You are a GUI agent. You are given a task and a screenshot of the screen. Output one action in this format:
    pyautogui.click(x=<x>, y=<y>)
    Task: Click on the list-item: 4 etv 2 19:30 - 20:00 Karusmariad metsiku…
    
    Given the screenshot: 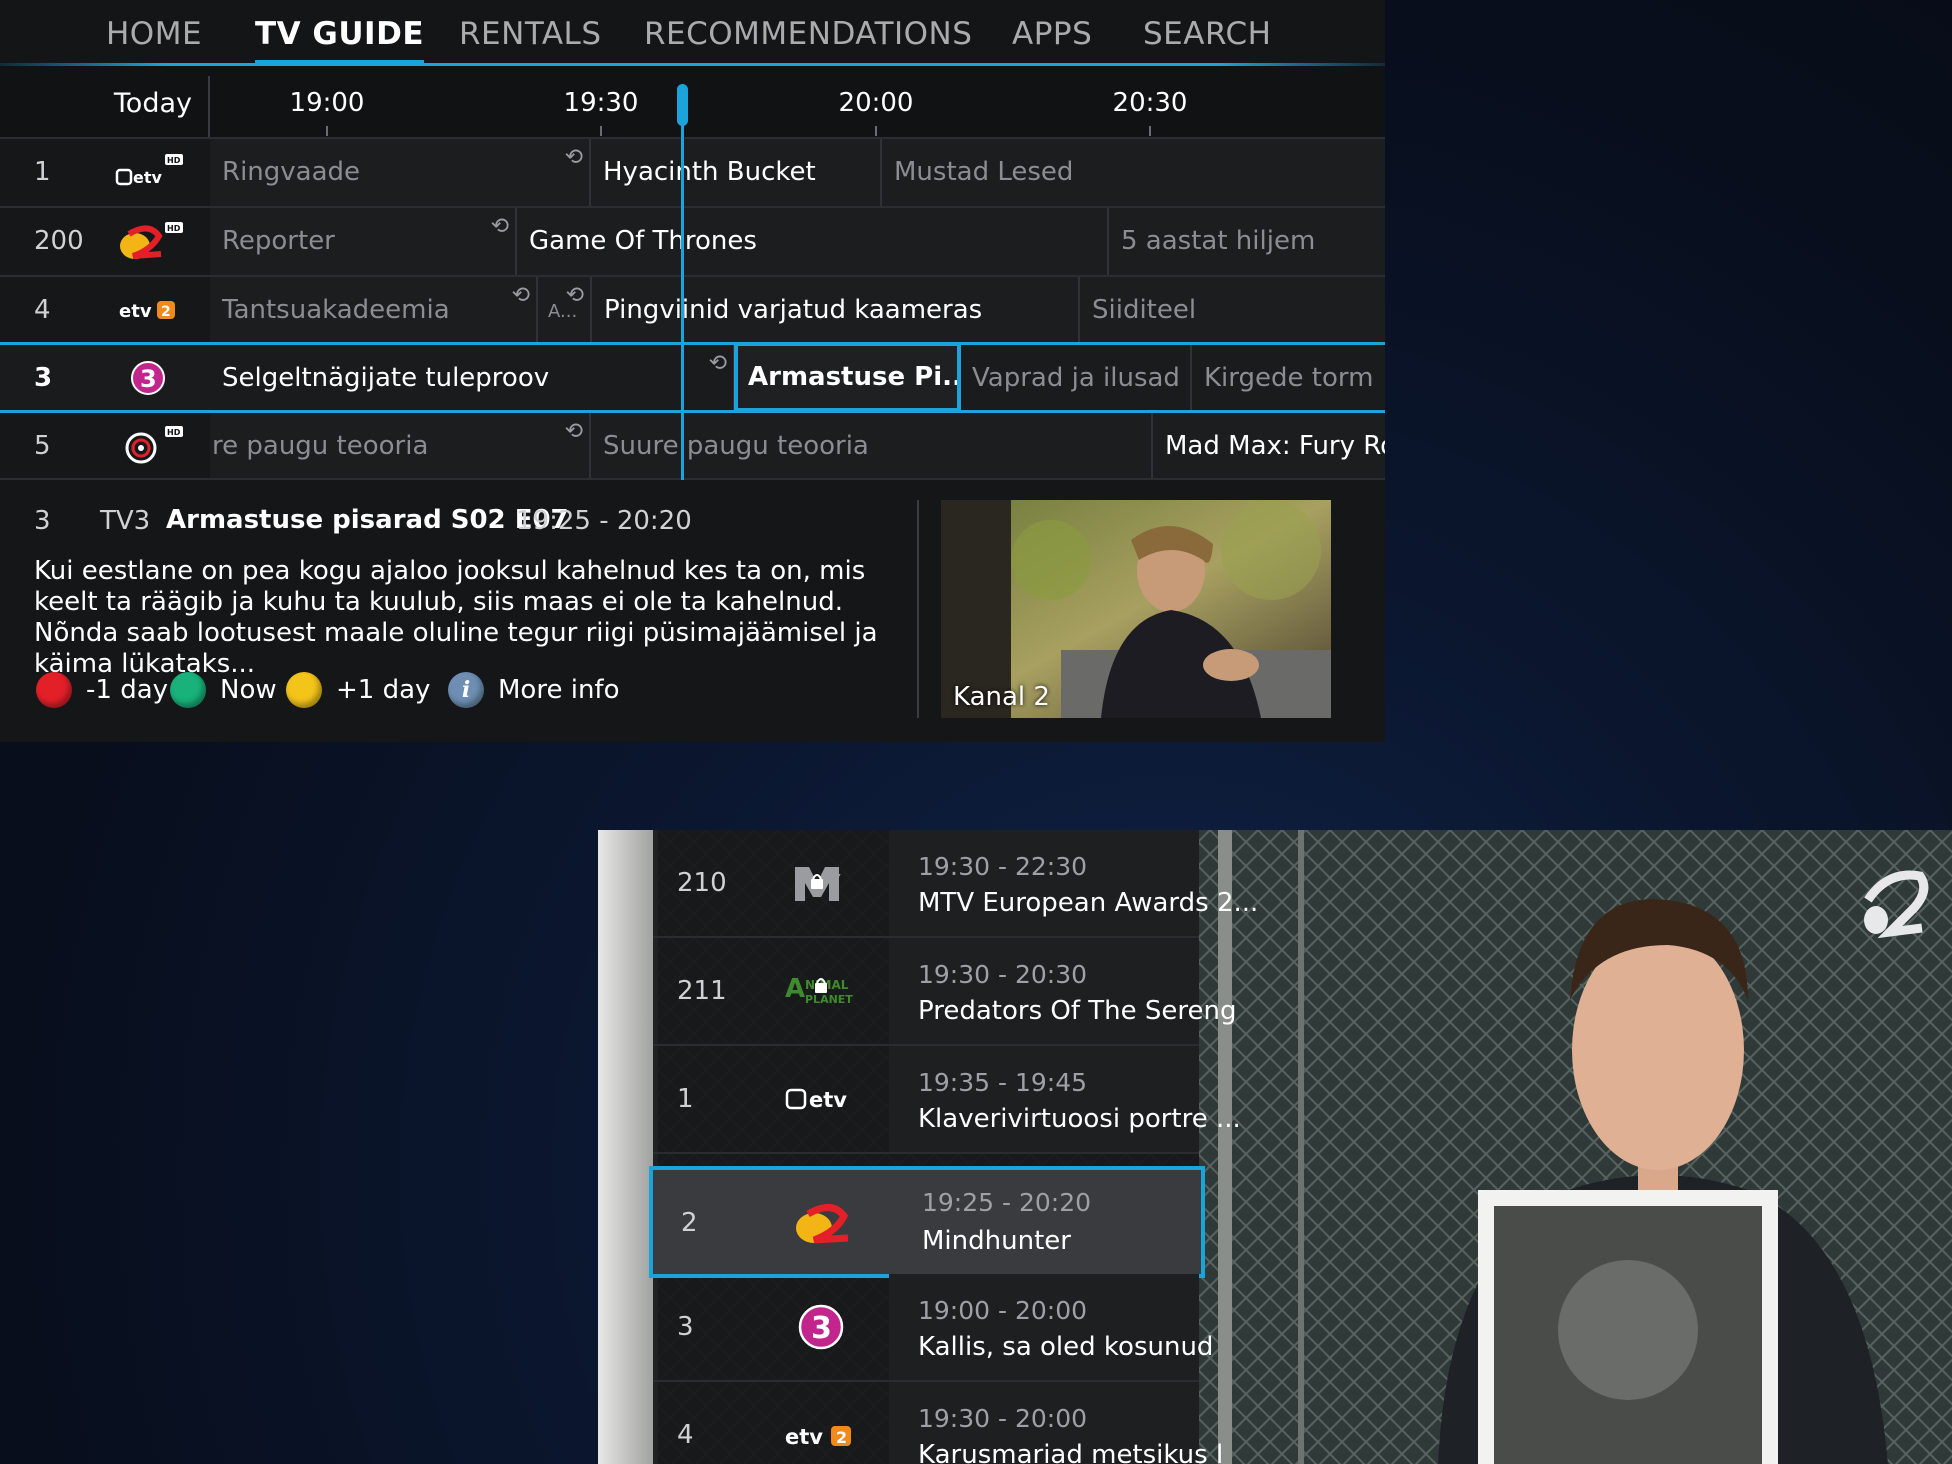 What is the action you would take?
    pyautogui.click(x=938, y=1423)
    